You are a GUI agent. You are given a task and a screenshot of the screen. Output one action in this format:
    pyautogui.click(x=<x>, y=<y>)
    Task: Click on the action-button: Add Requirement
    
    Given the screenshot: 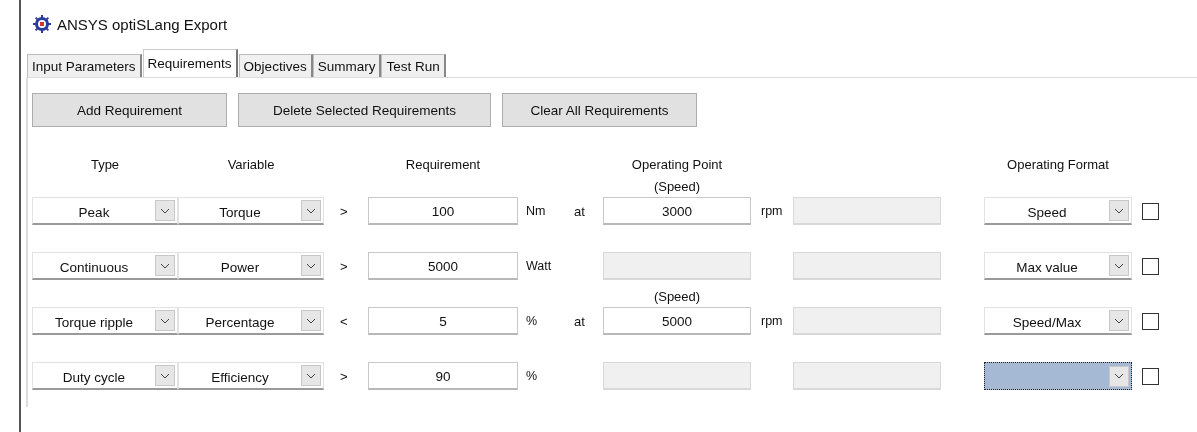 What is the action you would take?
    pyautogui.click(x=129, y=110)
    